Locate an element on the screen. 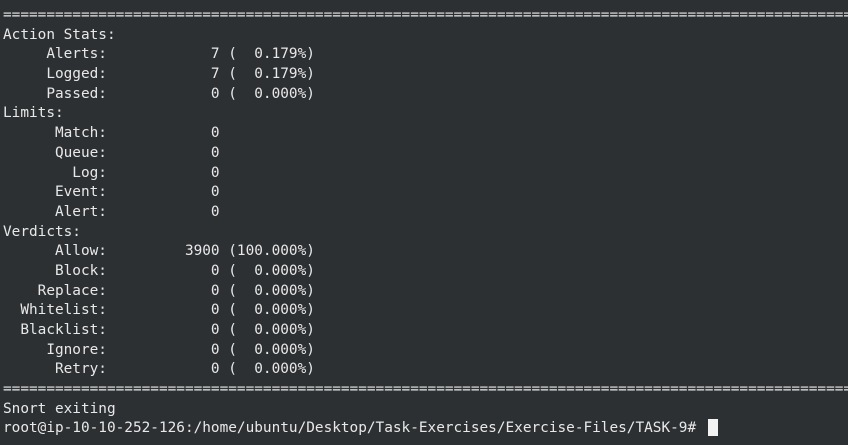  verdicts-row-ignore: Ignore: 0 ( 0.000%) is located at coordinates (159, 349).